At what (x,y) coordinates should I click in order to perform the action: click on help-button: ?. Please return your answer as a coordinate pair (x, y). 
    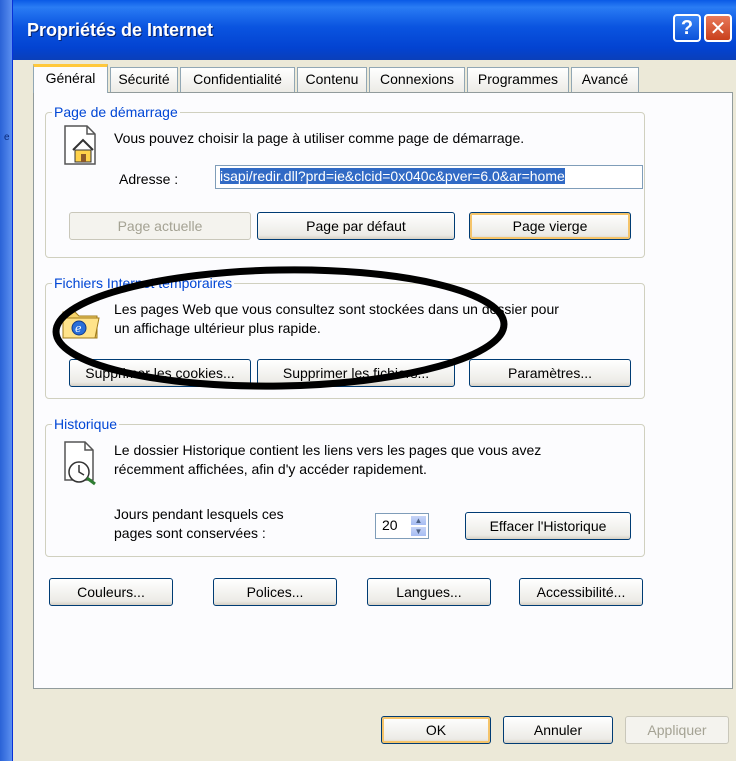
    Looking at the image, I should click on (687, 28).